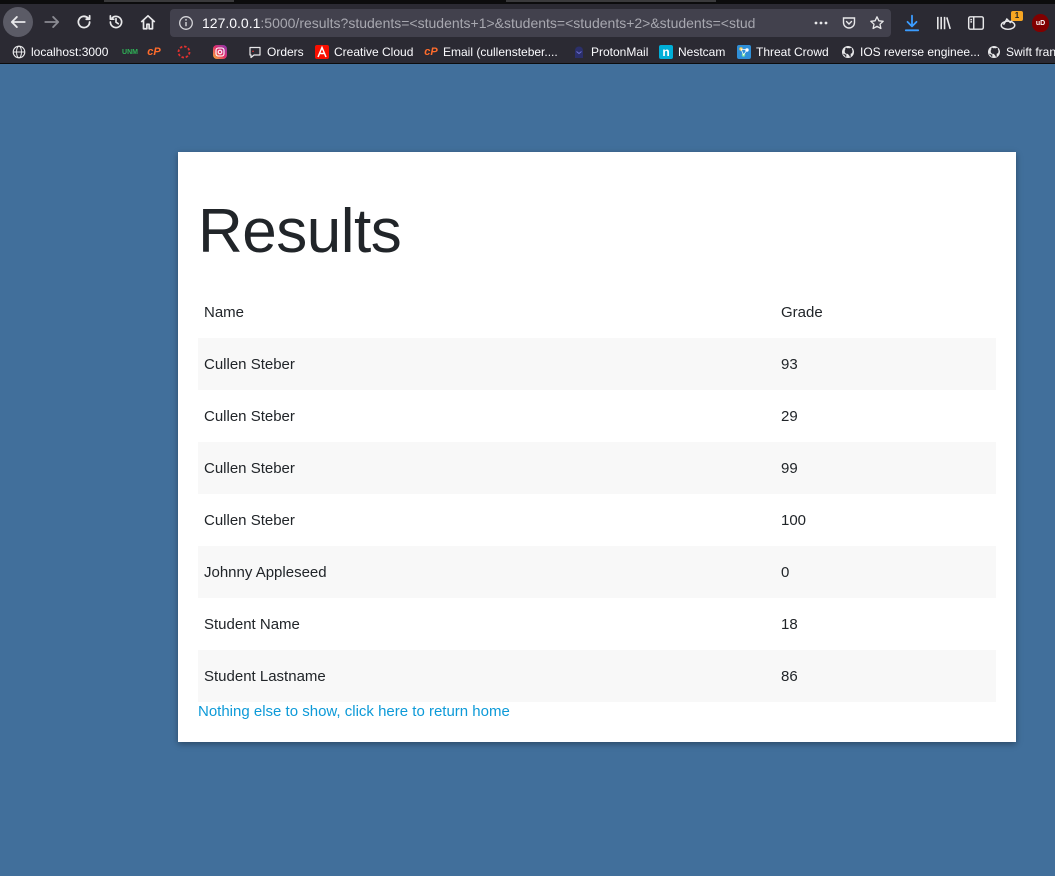  What do you see at coordinates (265, 676) in the screenshot?
I see `student-name: Student Lastname` at bounding box center [265, 676].